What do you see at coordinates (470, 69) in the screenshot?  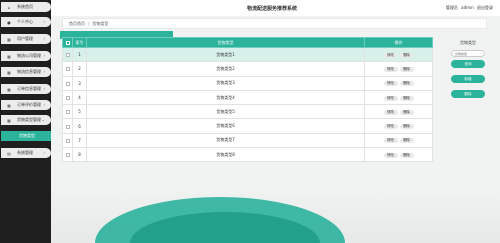 I see `search-panel: 货物类型 查询 新增 删除` at bounding box center [470, 69].